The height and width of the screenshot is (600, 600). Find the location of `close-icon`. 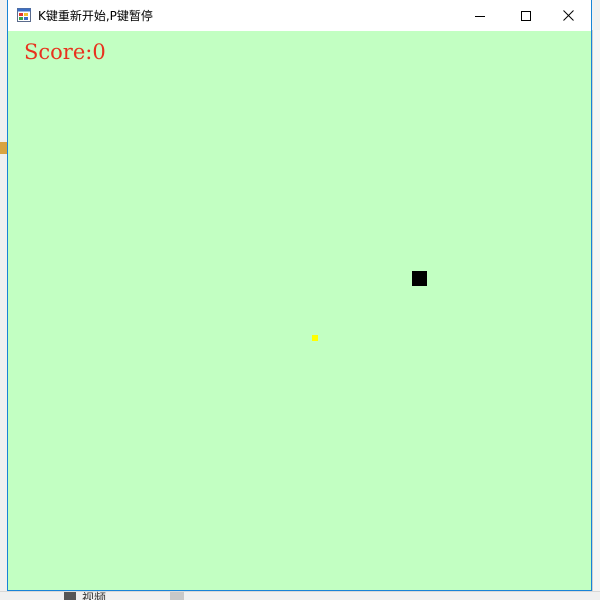

close-icon is located at coordinates (568, 15).